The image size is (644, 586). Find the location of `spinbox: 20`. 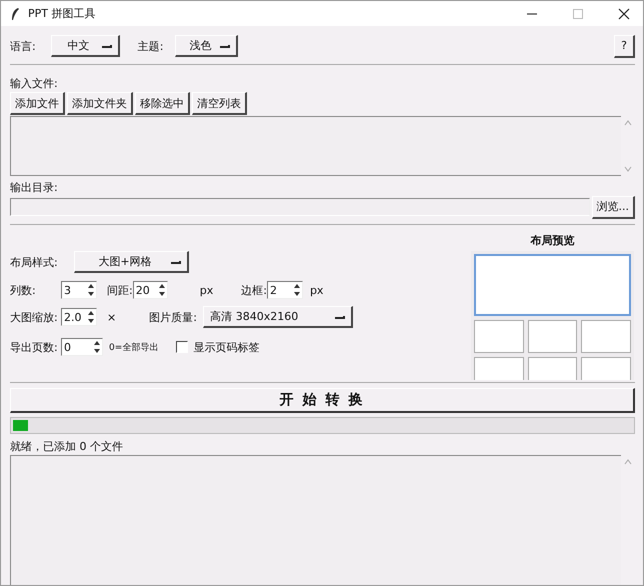

spinbox: 20 is located at coordinates (150, 290).